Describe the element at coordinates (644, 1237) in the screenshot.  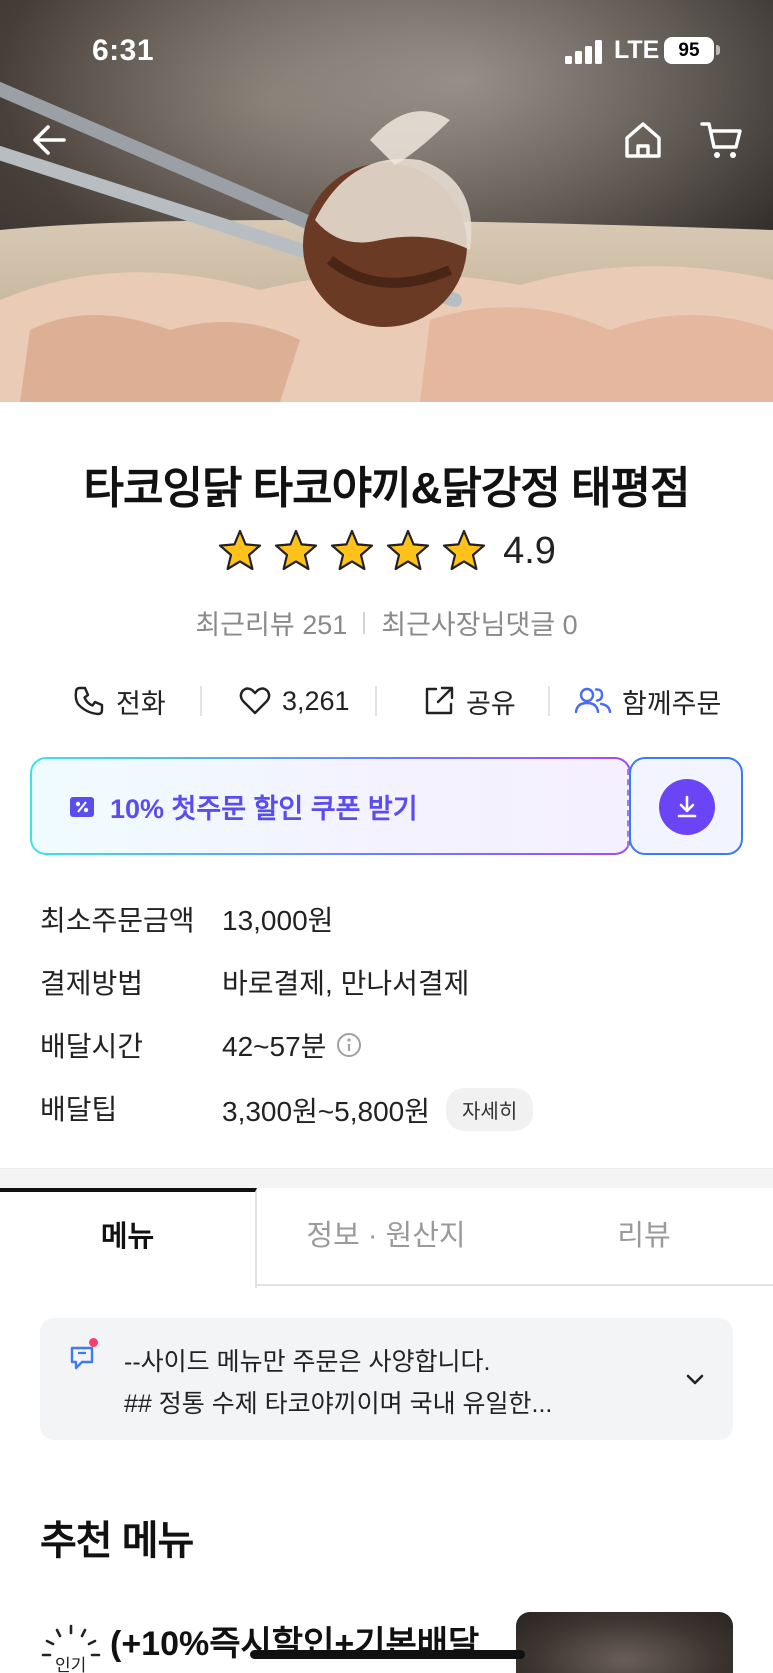
I see `tab-review: 리뷰` at that location.